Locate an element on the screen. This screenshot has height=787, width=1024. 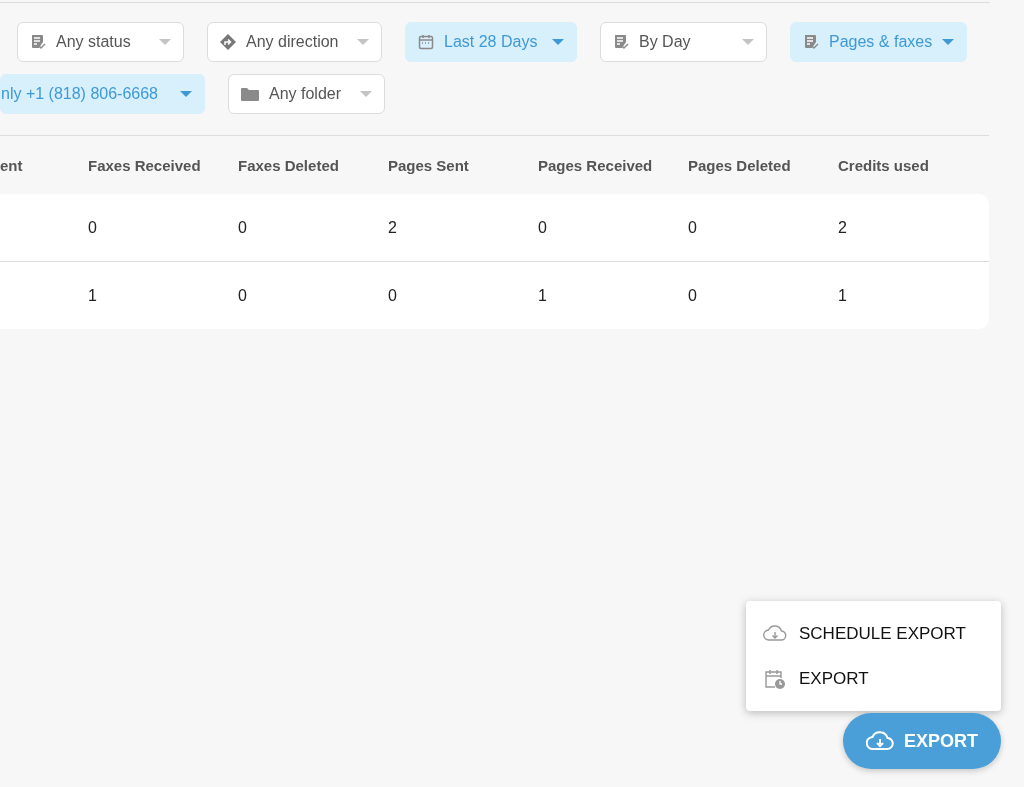
column-header: Pages Received is located at coordinates (596, 165).